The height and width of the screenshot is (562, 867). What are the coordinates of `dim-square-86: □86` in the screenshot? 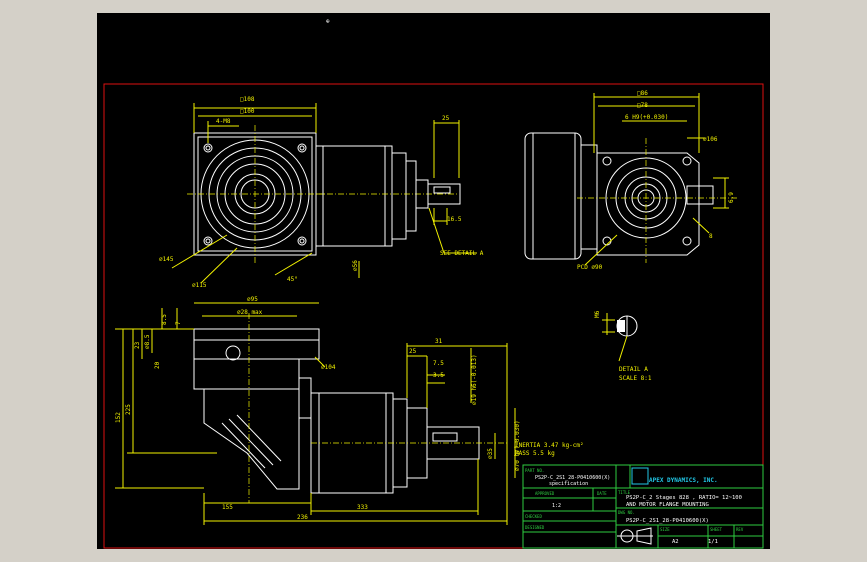 It's located at (642, 93).